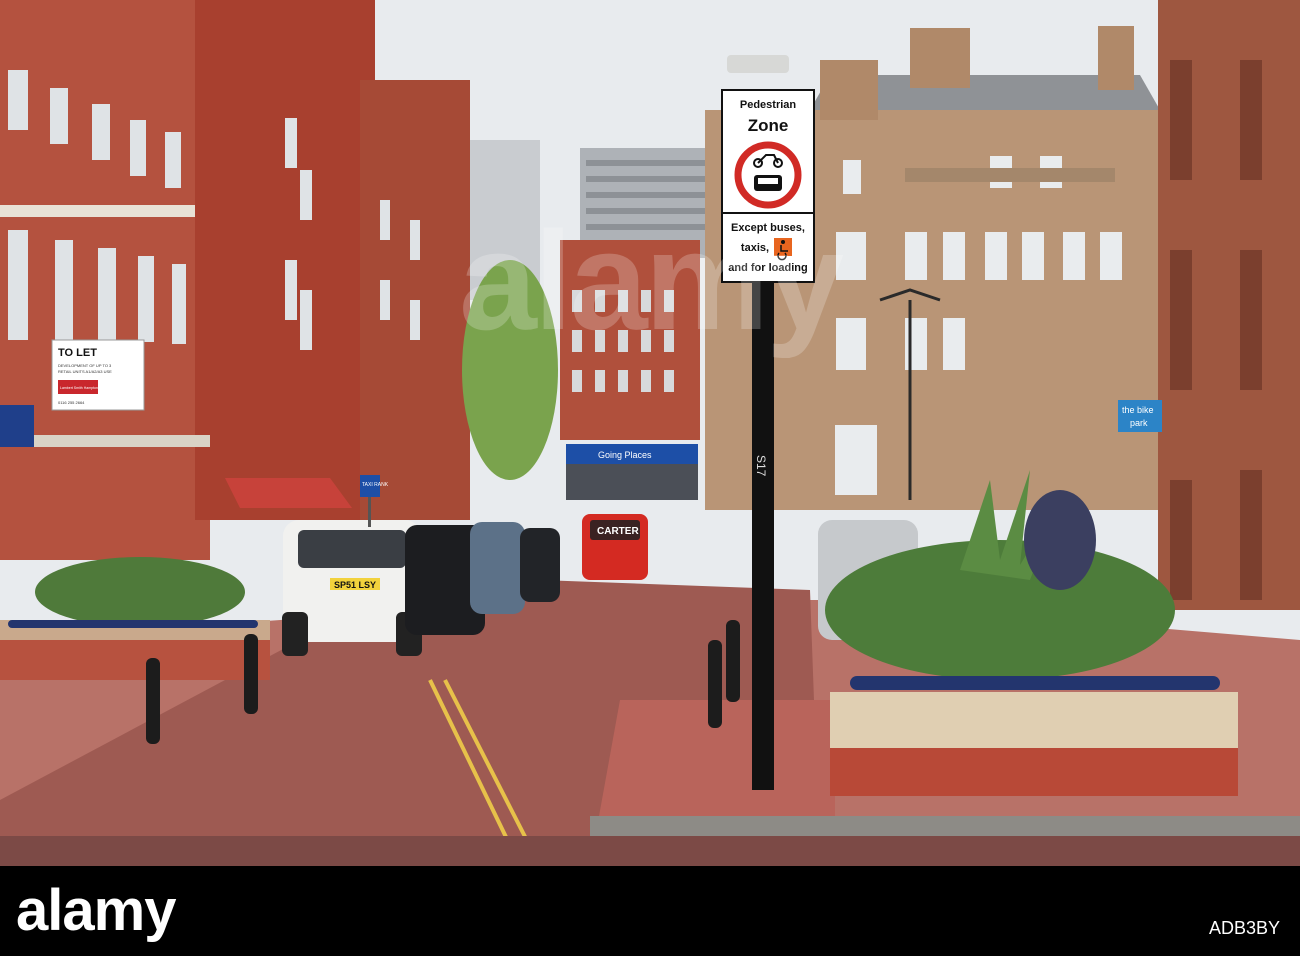 The height and width of the screenshot is (956, 1300). I want to click on car-icon, so click(768, 183).